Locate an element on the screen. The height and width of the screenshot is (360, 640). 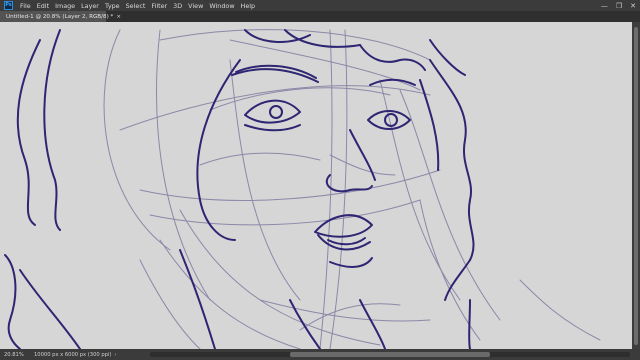
status-menu-arrow-icon: › is located at coordinates (115, 355).